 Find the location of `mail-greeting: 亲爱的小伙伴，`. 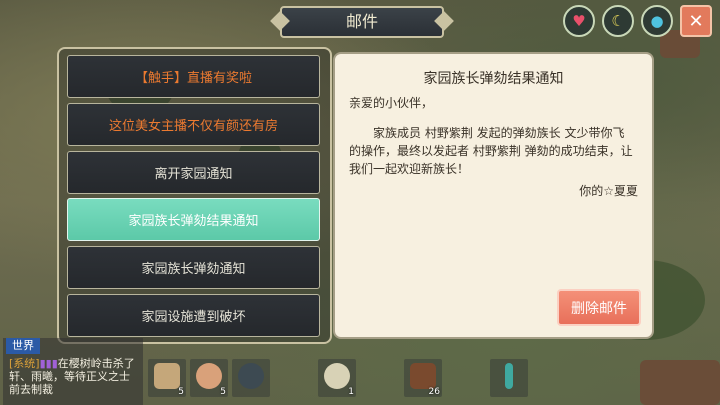

mail-greeting: 亲爱的小伙伴， is located at coordinates (391, 103).